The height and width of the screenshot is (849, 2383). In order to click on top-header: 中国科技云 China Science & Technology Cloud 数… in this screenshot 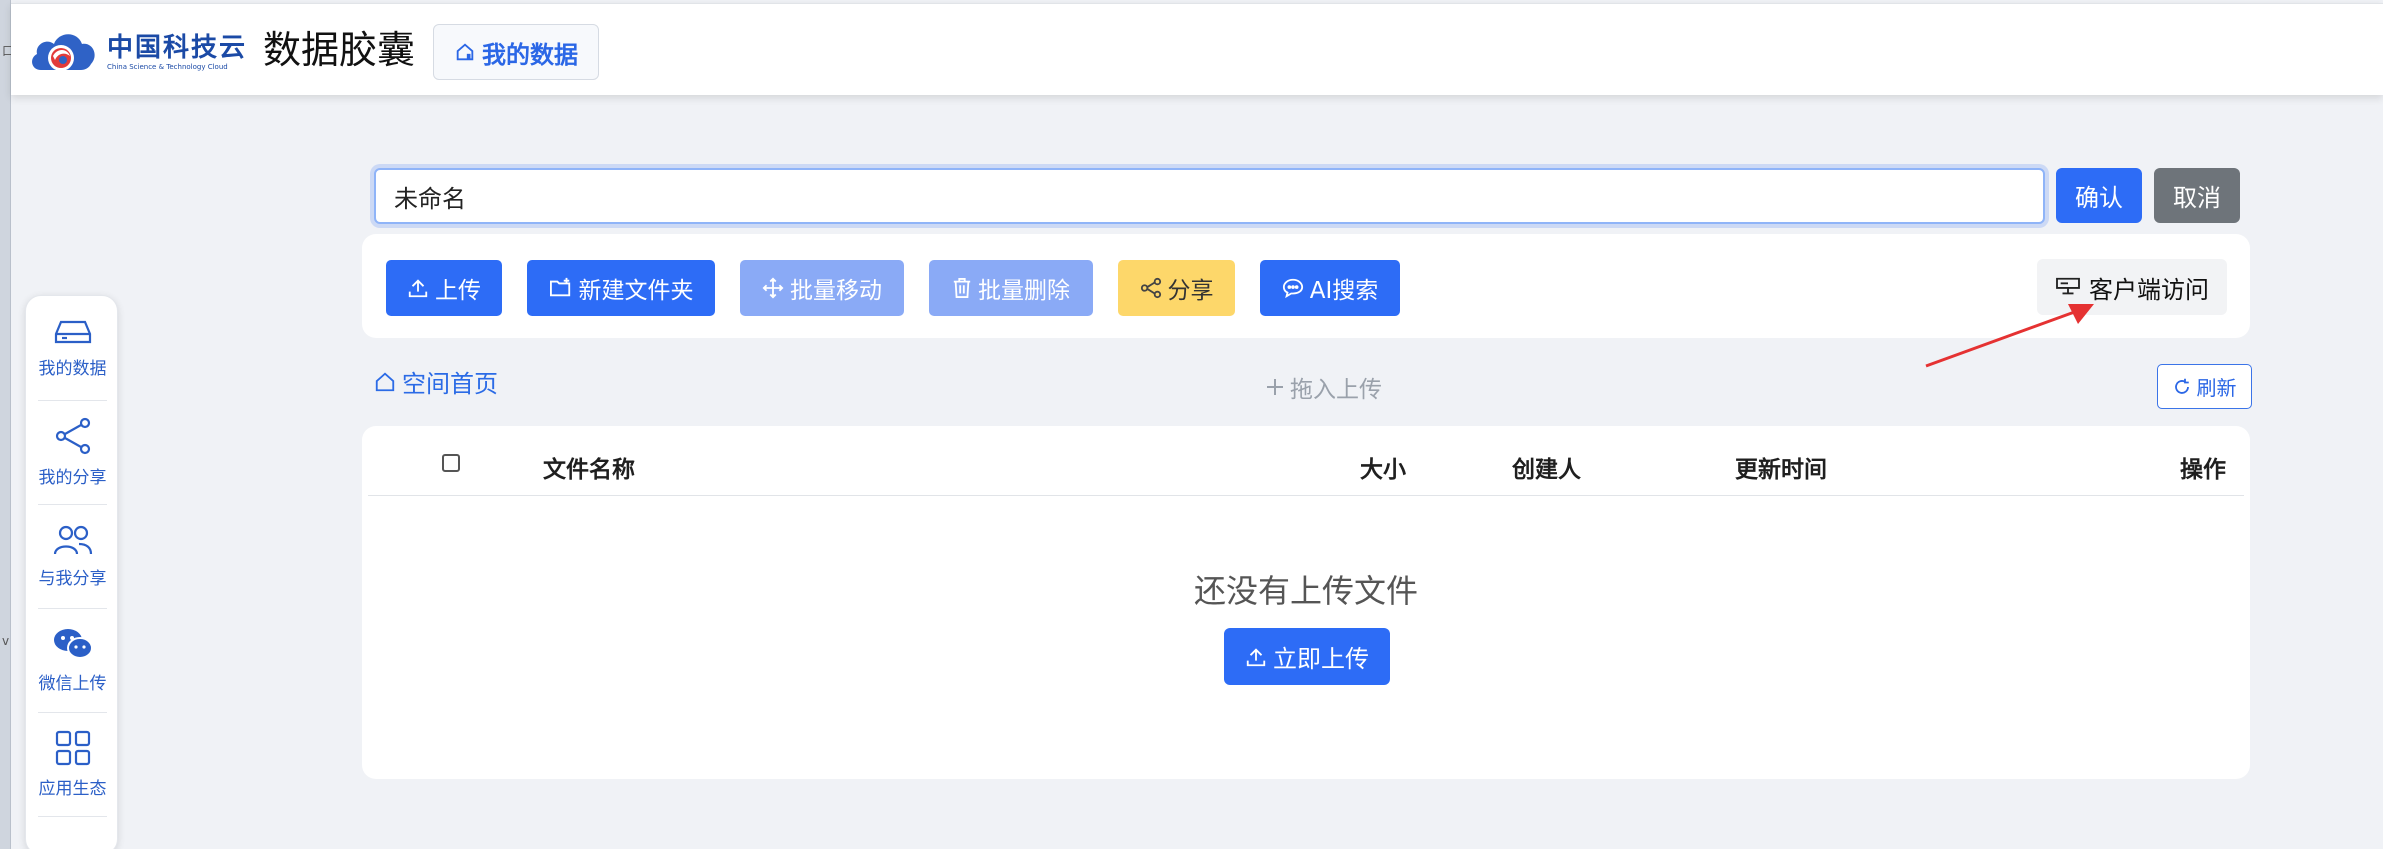, I will do `click(1197, 49)`.